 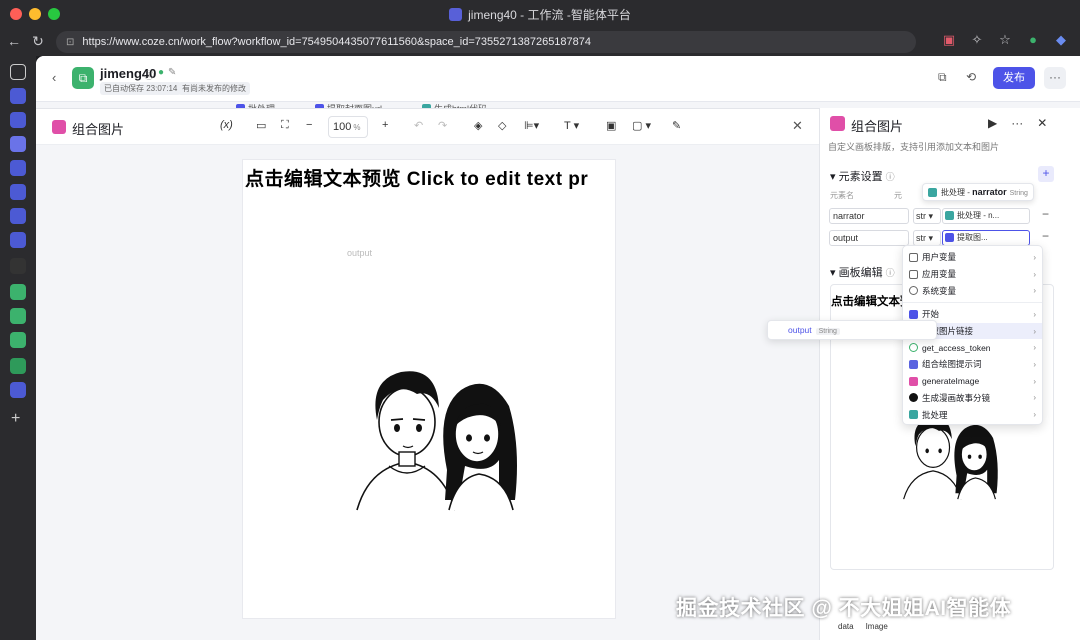 What do you see at coordinates (70, 42) in the screenshot?
I see `site-info-icon: ⊡` at bounding box center [70, 42].